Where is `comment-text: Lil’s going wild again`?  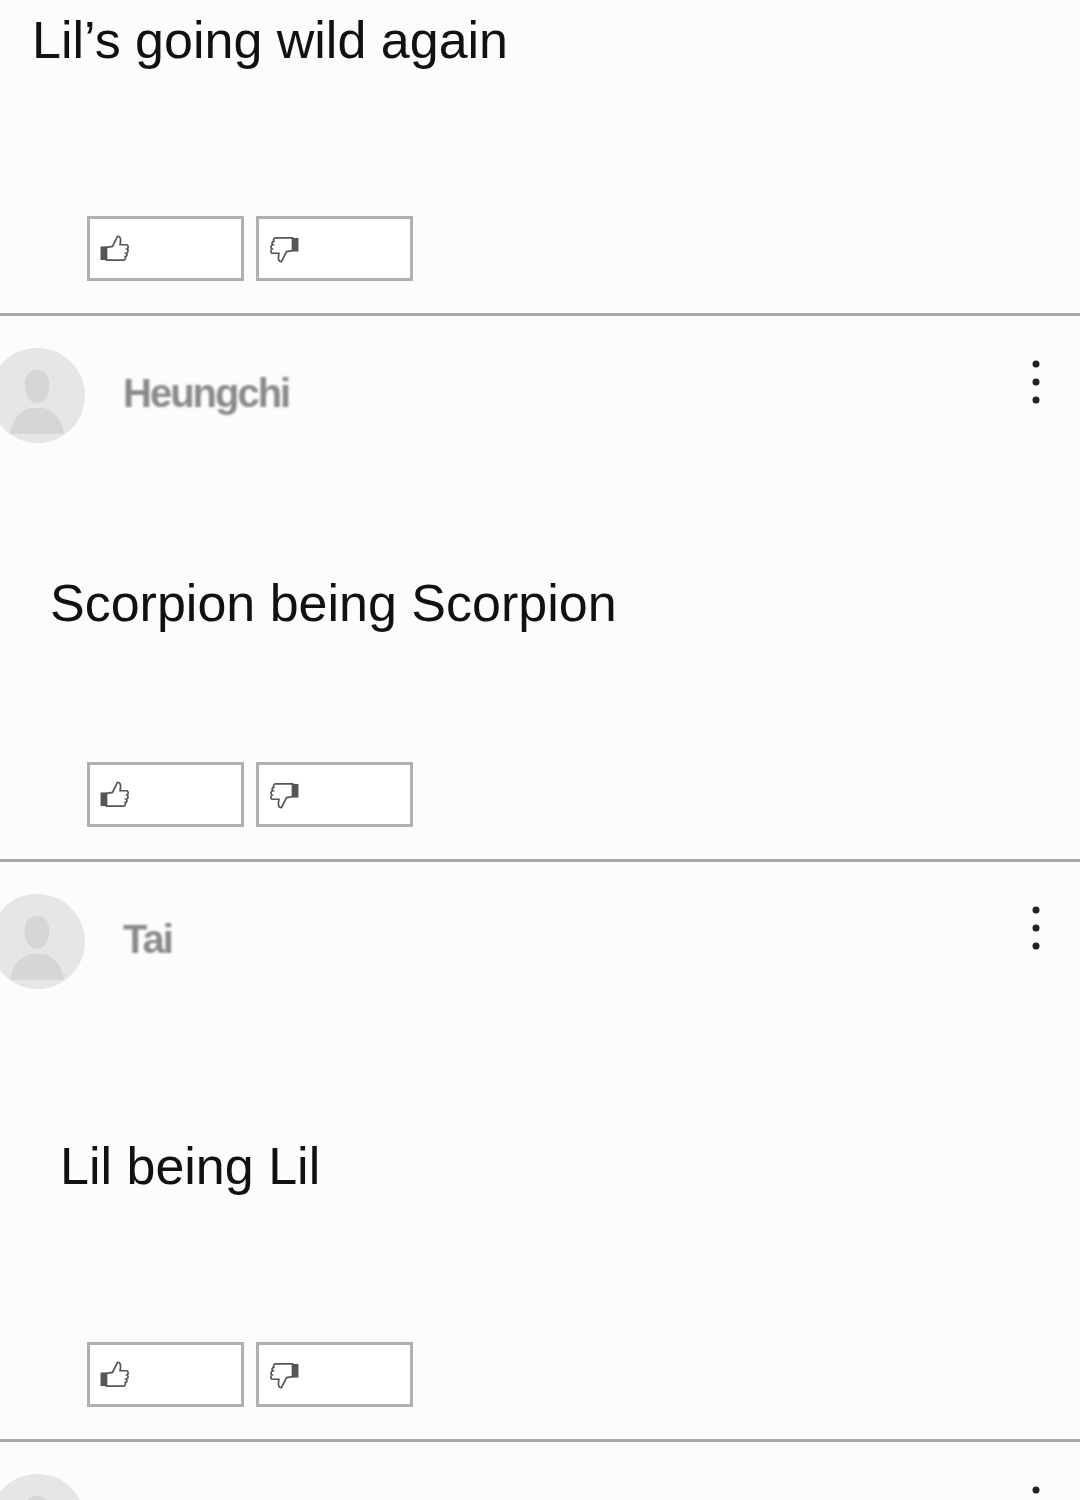 comment-text: Lil’s going wild again is located at coordinates (270, 40).